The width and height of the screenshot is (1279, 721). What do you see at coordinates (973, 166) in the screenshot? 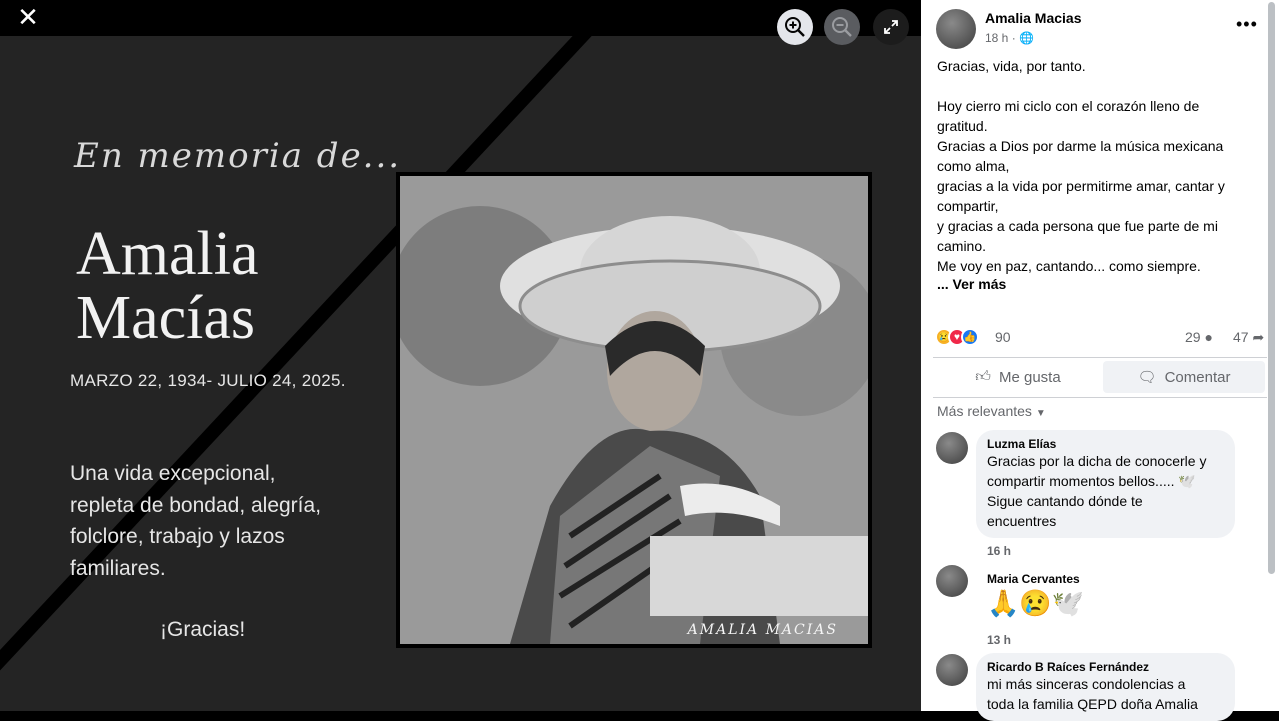
I see `post-text-line: como alma,` at bounding box center [973, 166].